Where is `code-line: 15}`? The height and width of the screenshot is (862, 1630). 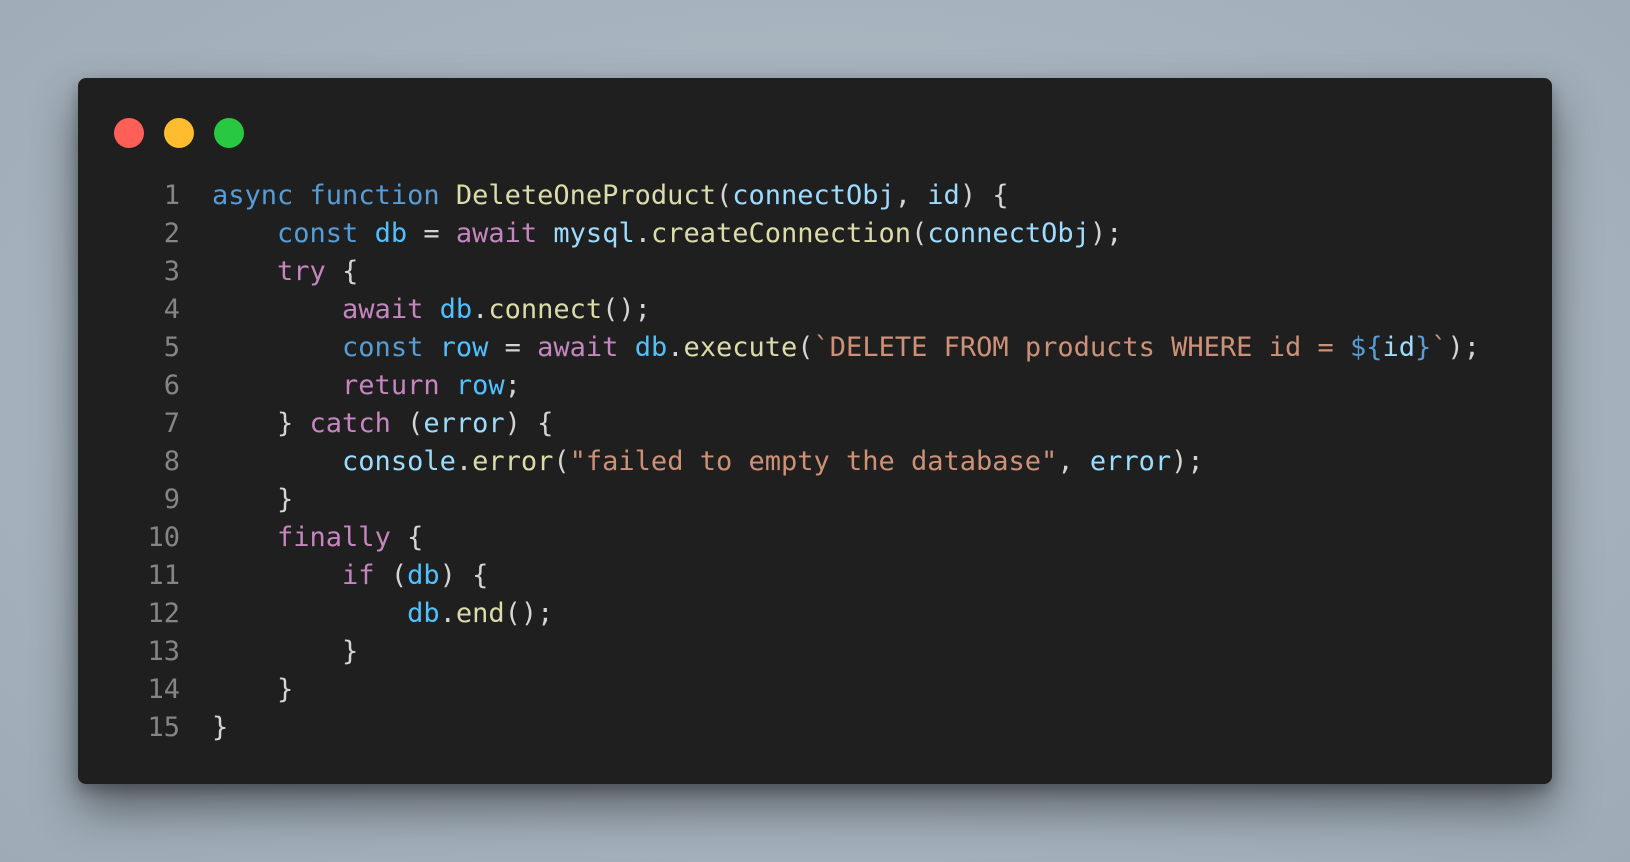
code-line: 15} is located at coordinates (793, 728).